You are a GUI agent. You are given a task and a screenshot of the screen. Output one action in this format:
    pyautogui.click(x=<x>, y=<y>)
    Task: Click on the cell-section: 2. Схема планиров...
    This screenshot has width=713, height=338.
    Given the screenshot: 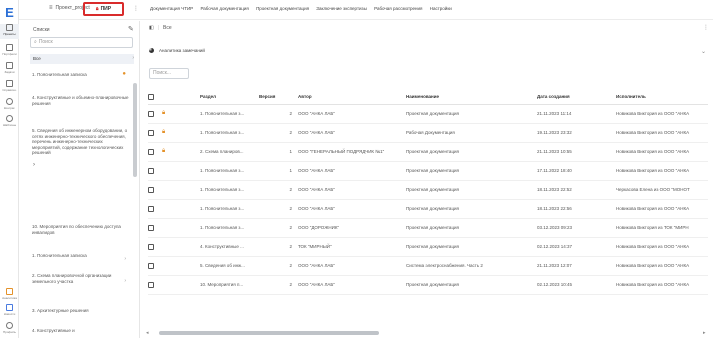 What is the action you would take?
    pyautogui.click(x=229, y=152)
    